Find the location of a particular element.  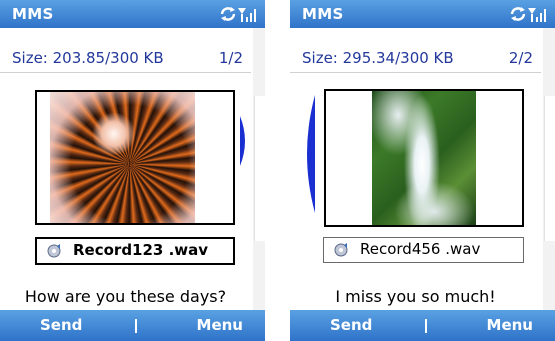

message-size: Size: 295.34/300 KB is located at coordinates (378, 58).